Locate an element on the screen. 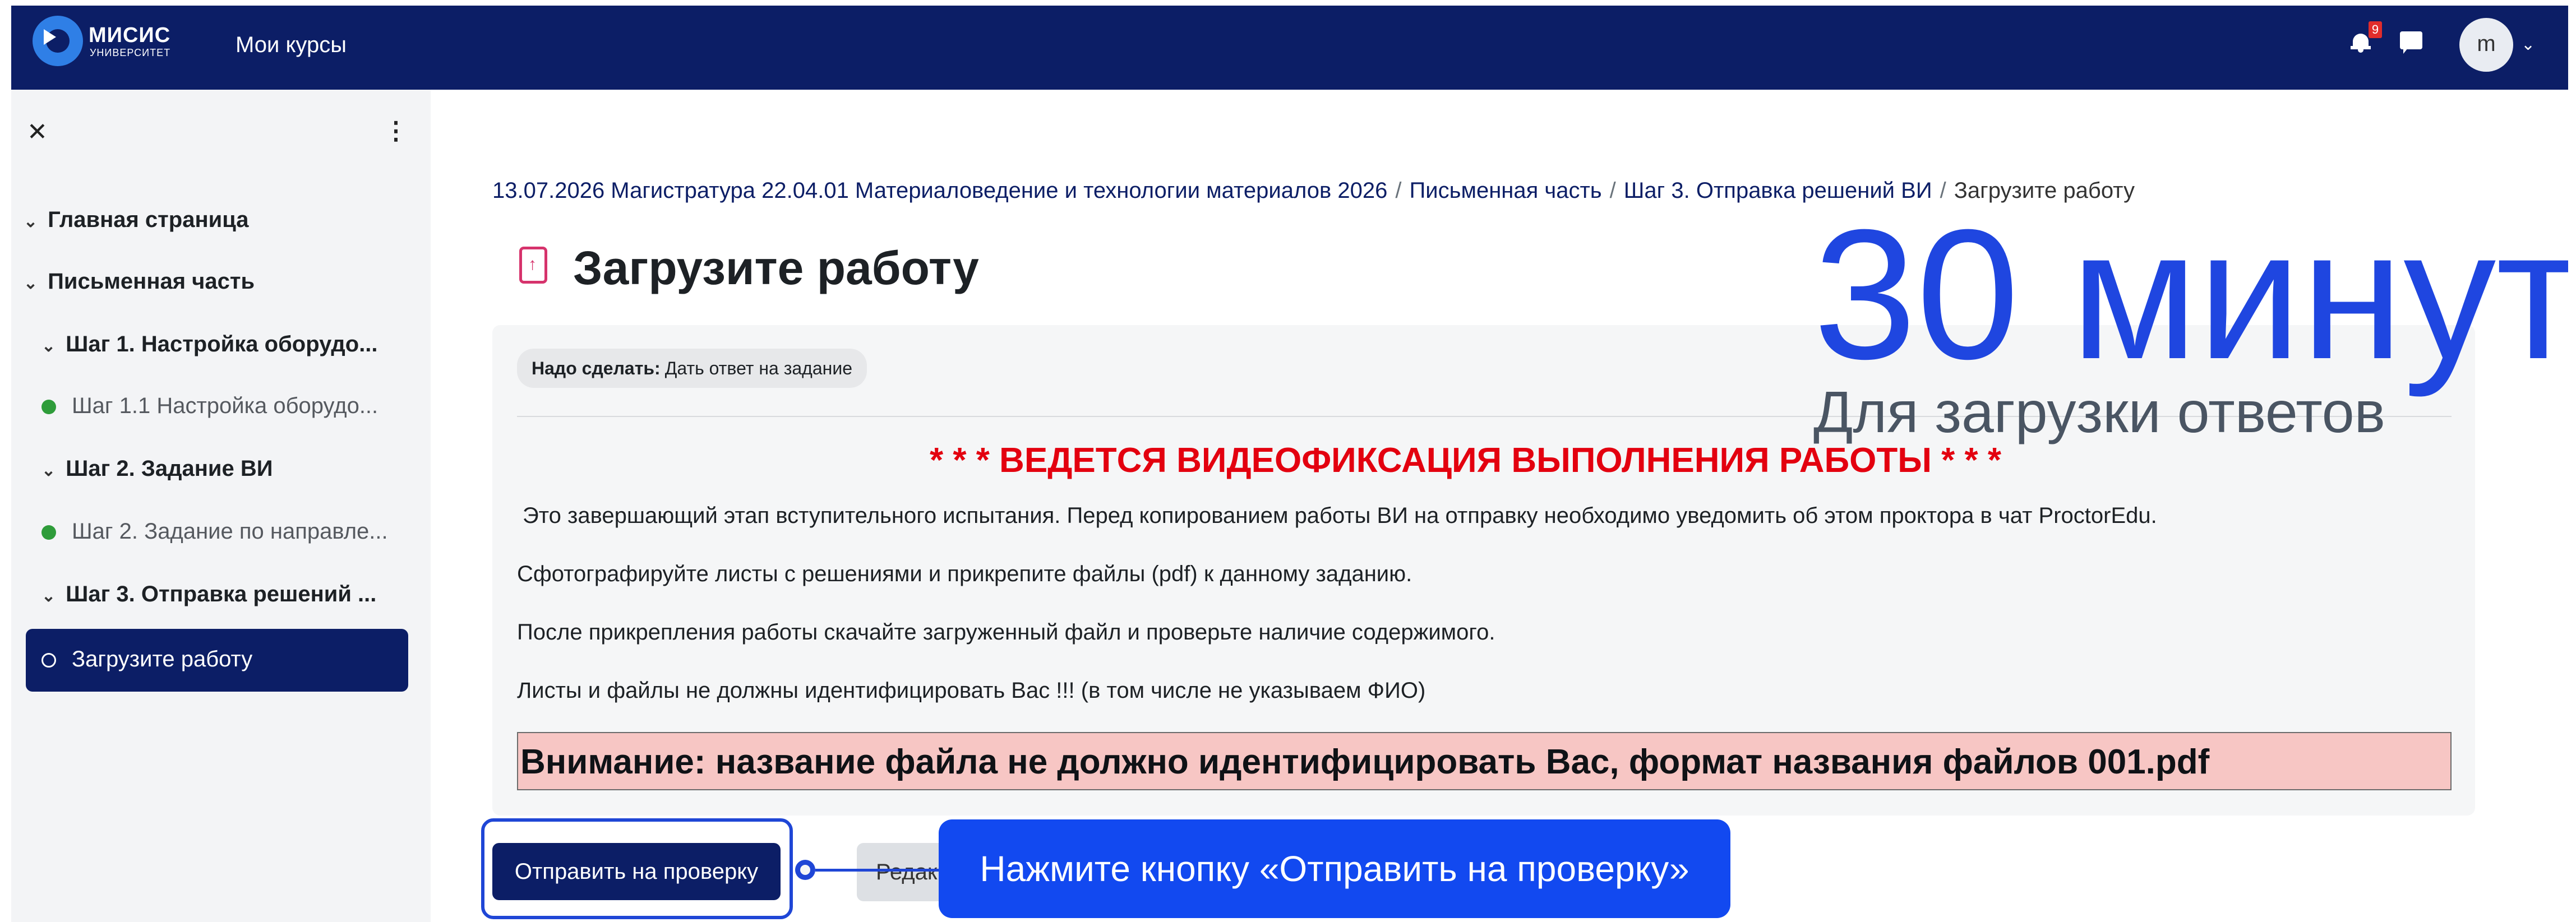 This screenshot has height=922, width=2576. sidebar-item-label: Письменная часть is located at coordinates (151, 281).